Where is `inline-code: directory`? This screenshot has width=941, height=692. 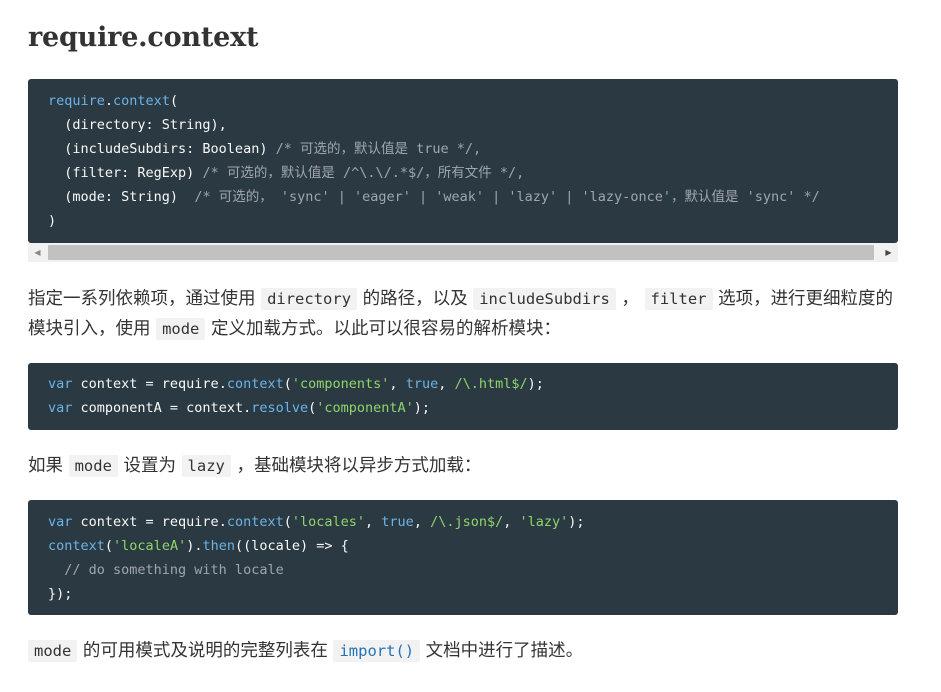 inline-code: directory is located at coordinates (309, 299).